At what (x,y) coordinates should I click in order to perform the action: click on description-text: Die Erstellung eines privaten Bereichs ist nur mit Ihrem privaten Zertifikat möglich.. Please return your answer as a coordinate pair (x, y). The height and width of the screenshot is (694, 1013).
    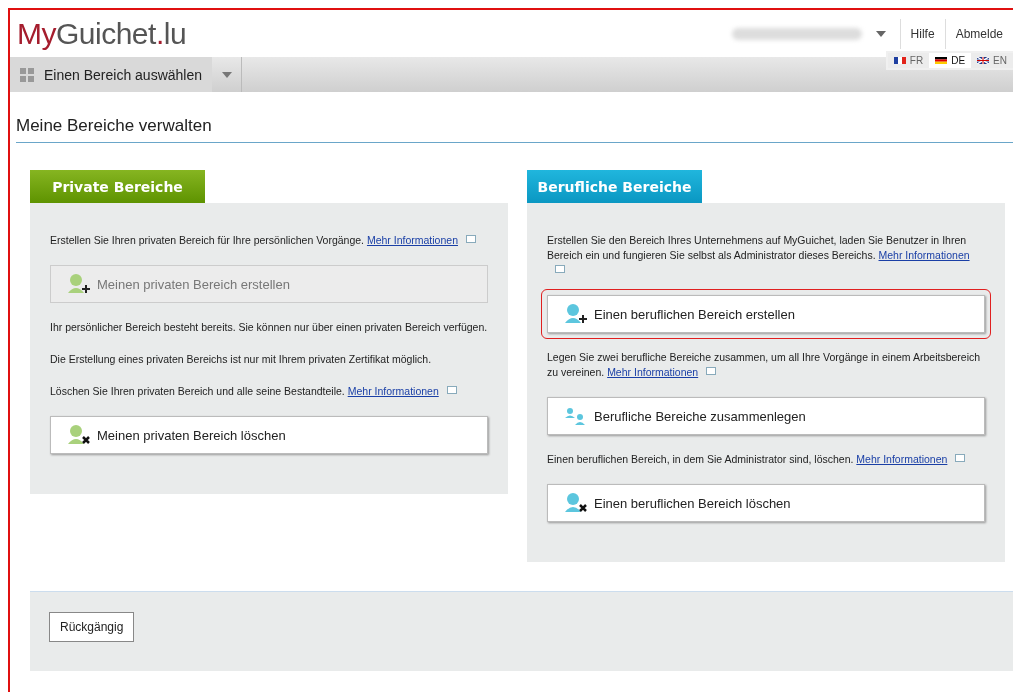
    Looking at the image, I should click on (241, 359).